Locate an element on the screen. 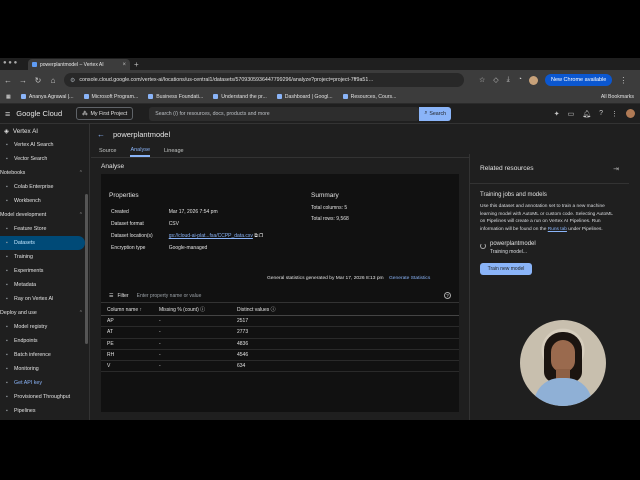 The height and width of the screenshot is (480, 640). profile-avatar is located at coordinates (534, 80).